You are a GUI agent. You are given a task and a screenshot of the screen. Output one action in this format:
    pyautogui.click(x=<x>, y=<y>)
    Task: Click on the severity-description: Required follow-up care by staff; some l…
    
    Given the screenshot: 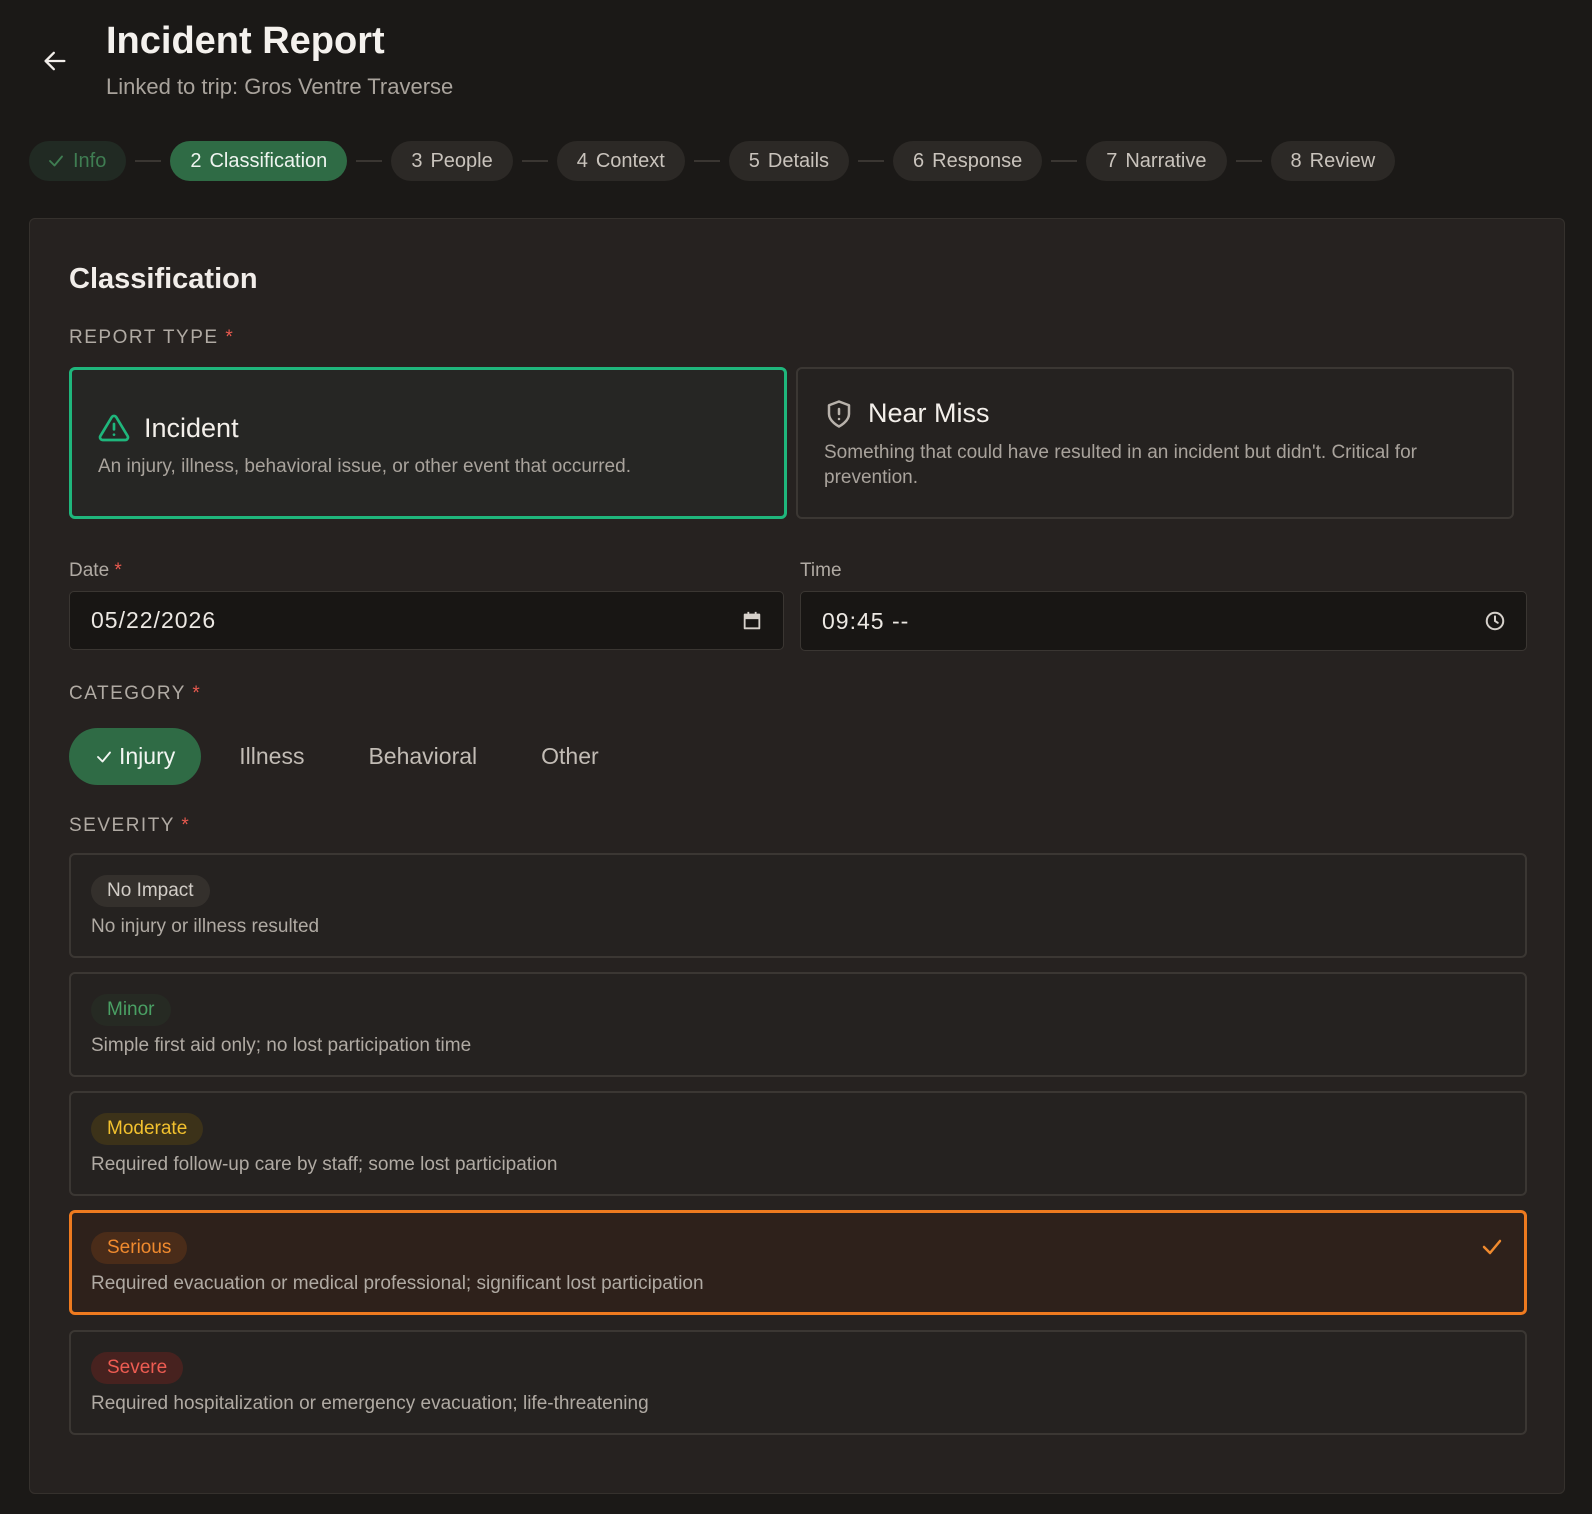 What is the action you would take?
    pyautogui.click(x=324, y=1164)
    